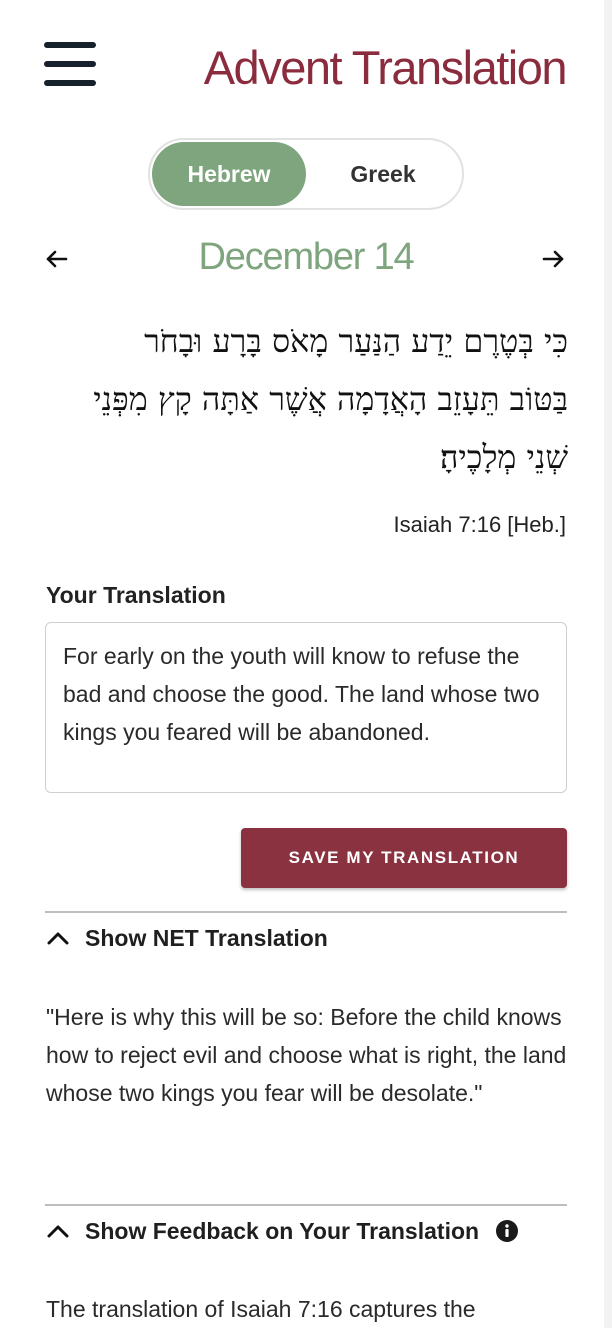 Image resolution: width=612 pixels, height=1328 pixels. I want to click on feedback-toggle: Show Feedback on Your Translation, so click(282, 1231).